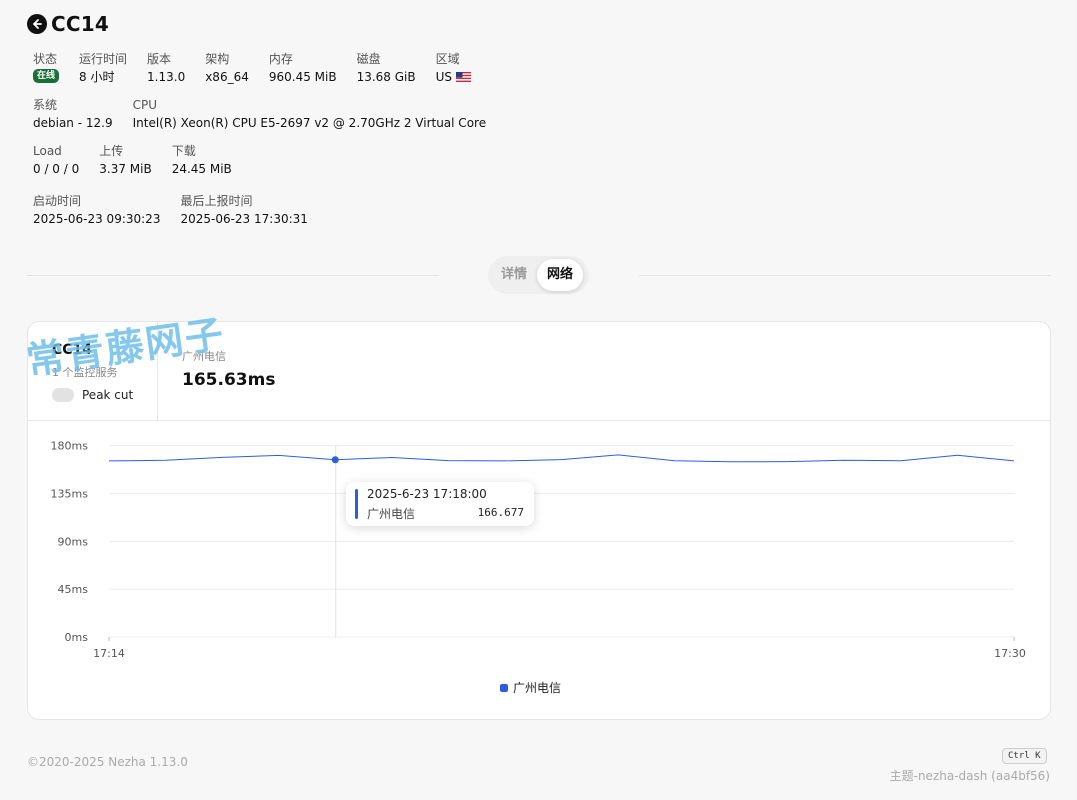 Image resolution: width=1077 pixels, height=800 pixels. What do you see at coordinates (108, 395) in the screenshot?
I see `peak-cut-label: Peak cut` at bounding box center [108, 395].